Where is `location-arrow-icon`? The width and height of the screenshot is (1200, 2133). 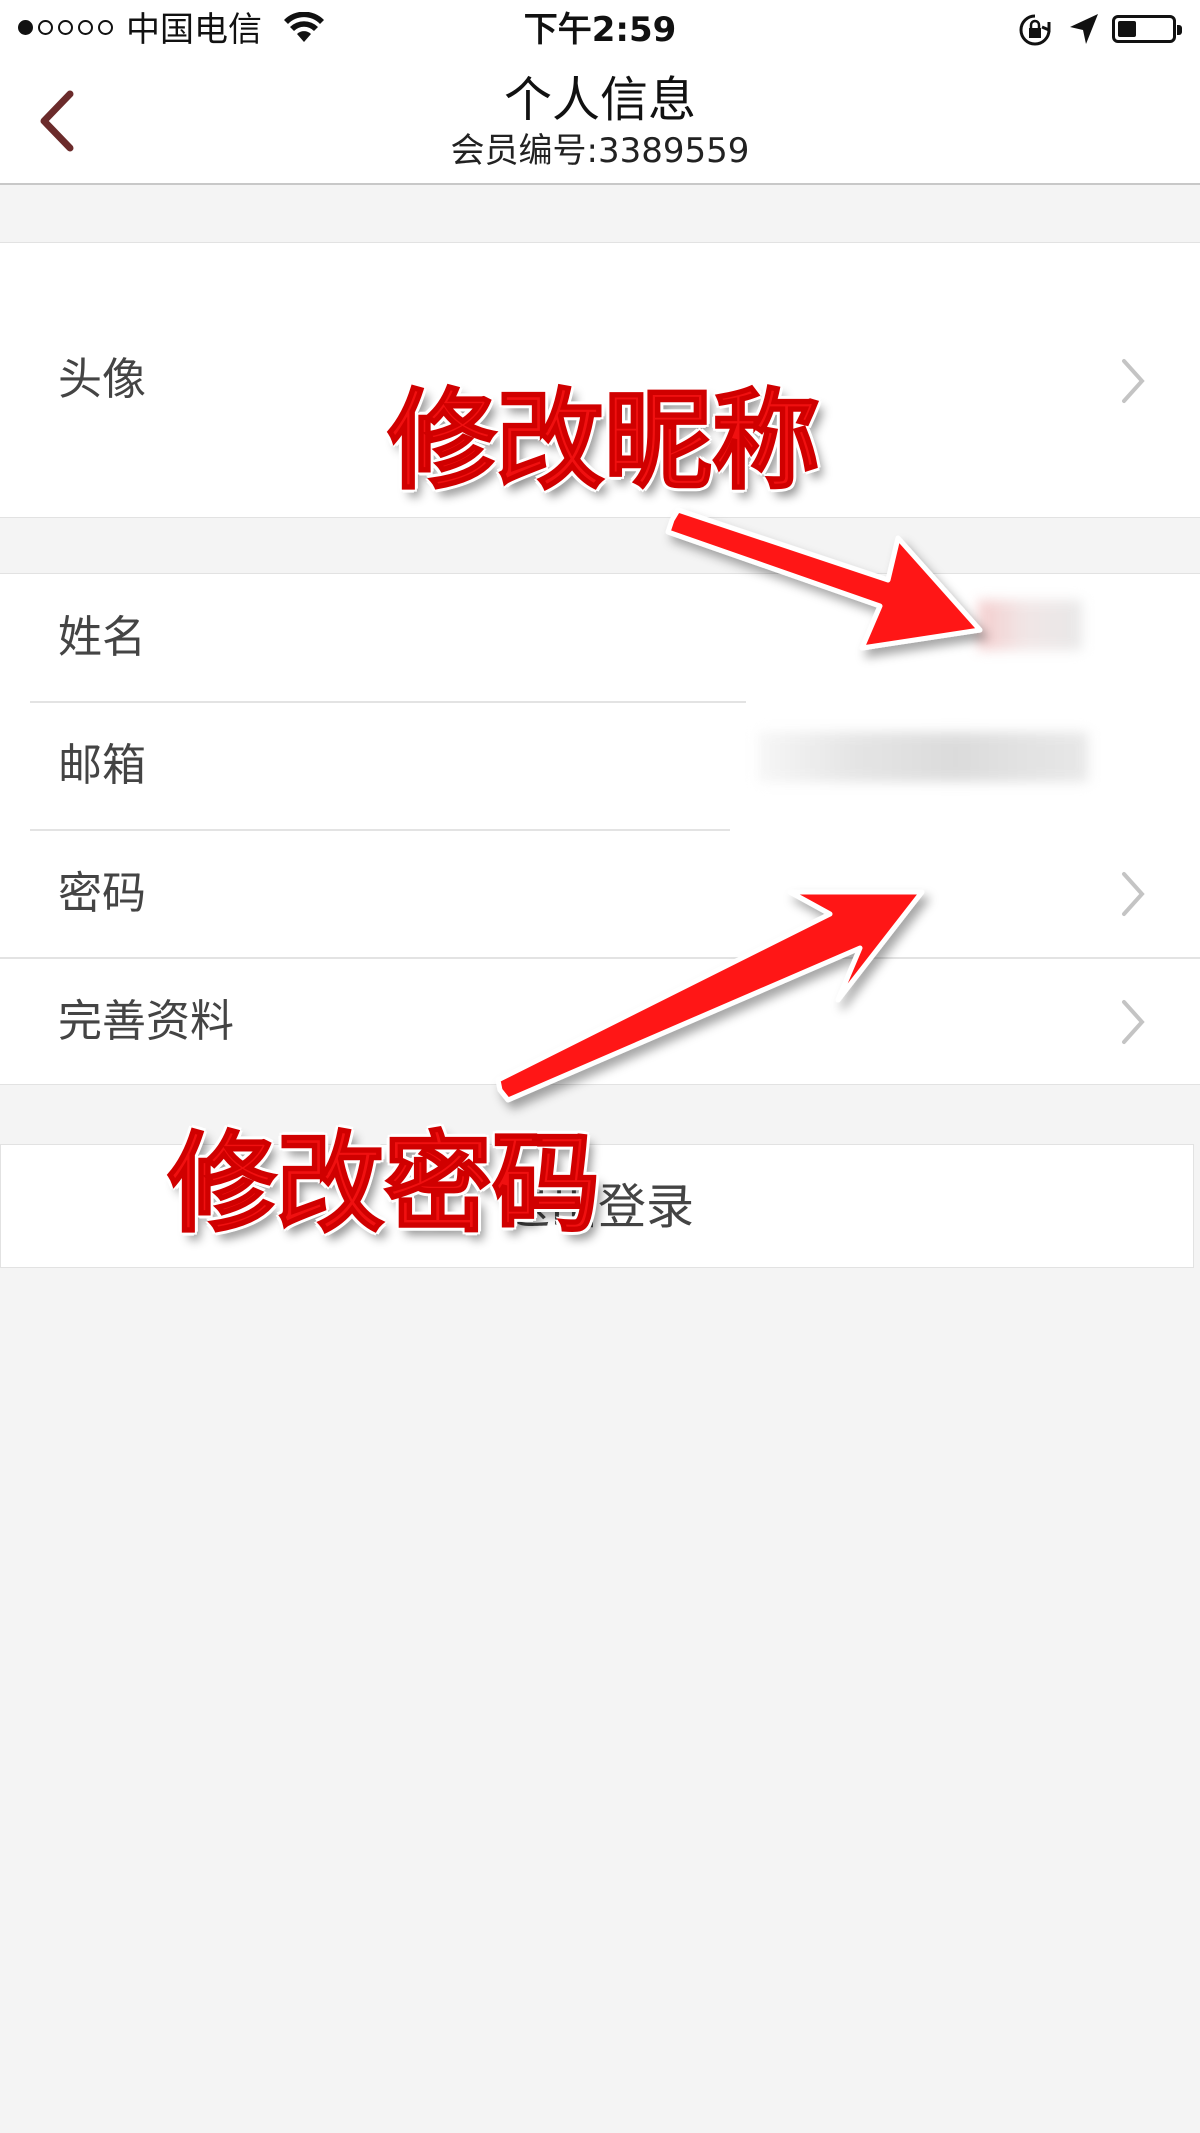 location-arrow-icon is located at coordinates (1084, 29).